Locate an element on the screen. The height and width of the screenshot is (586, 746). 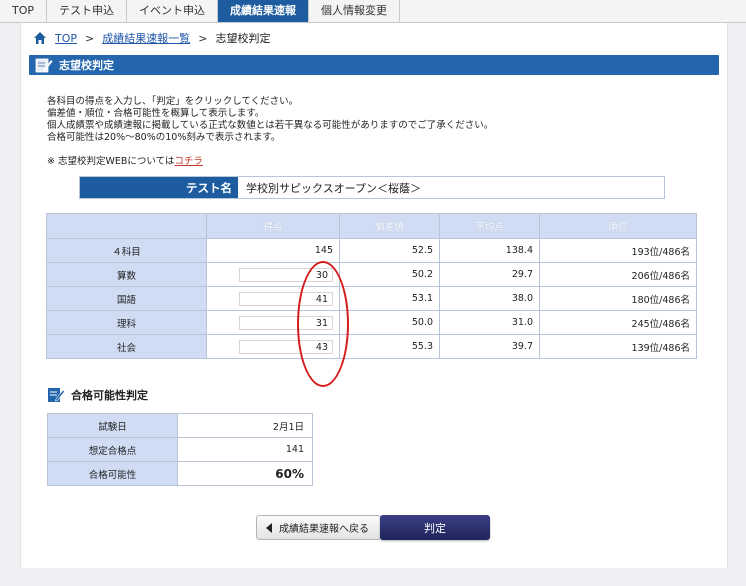
score-cell: 31 is located at coordinates (273, 322).